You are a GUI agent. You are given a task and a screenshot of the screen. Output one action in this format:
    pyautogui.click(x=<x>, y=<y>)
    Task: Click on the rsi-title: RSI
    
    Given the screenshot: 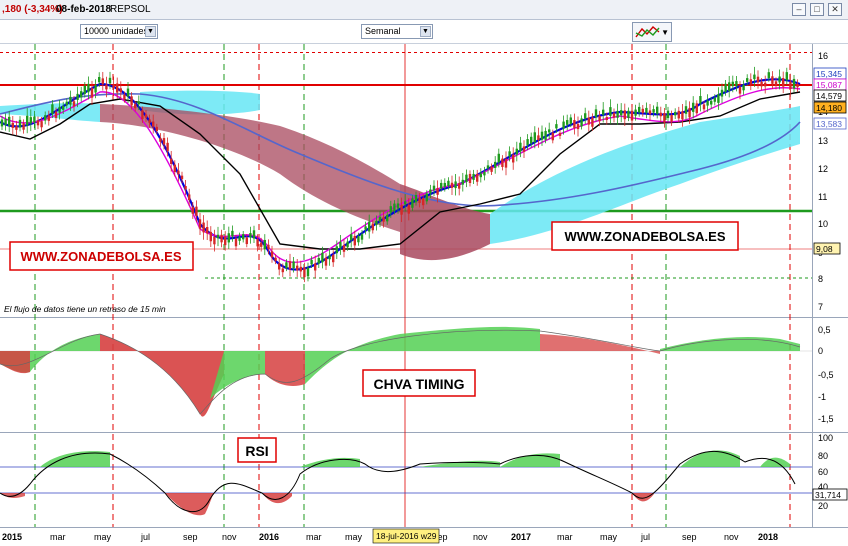 What is the action you would take?
    pyautogui.click(x=256, y=451)
    